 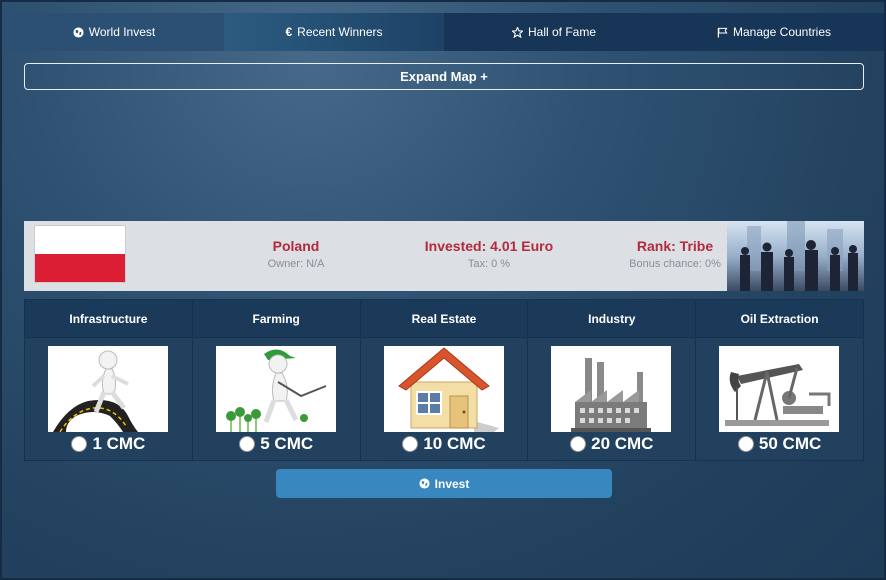 I want to click on bonus-chance: Bonus chance: 0%, so click(x=675, y=264).